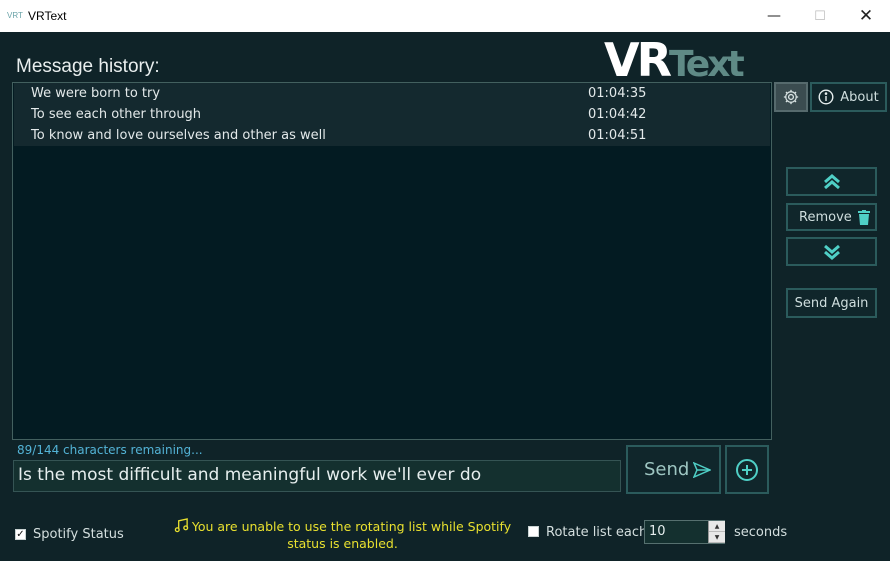 Image resolution: width=890 pixels, height=561 pixels. I want to click on app-icon: VRT, so click(15, 15).